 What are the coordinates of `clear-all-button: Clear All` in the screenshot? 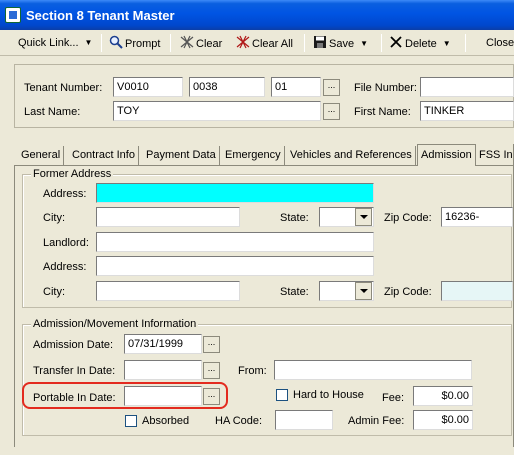 It's located at (264, 43).